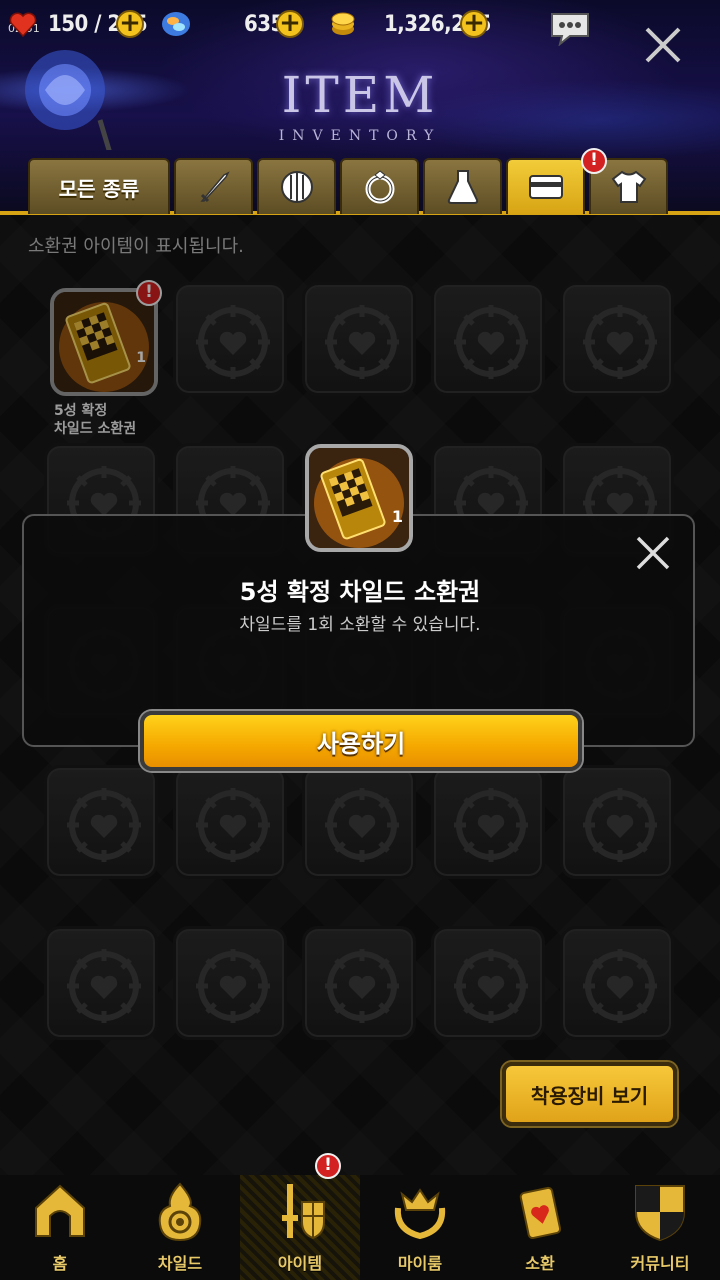 This screenshot has height=1280, width=720. What do you see at coordinates (360, 592) in the screenshot?
I see `popup-title: 5성 확정 차일드 소환권` at bounding box center [360, 592].